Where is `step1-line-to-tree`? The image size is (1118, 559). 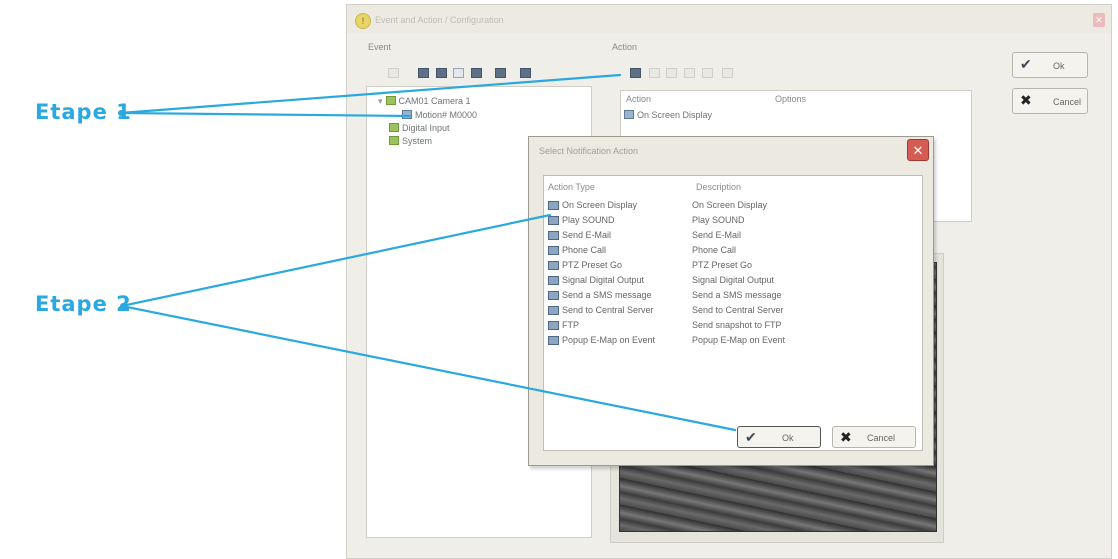
step1-line-to-tree is located at coordinates (265, 114).